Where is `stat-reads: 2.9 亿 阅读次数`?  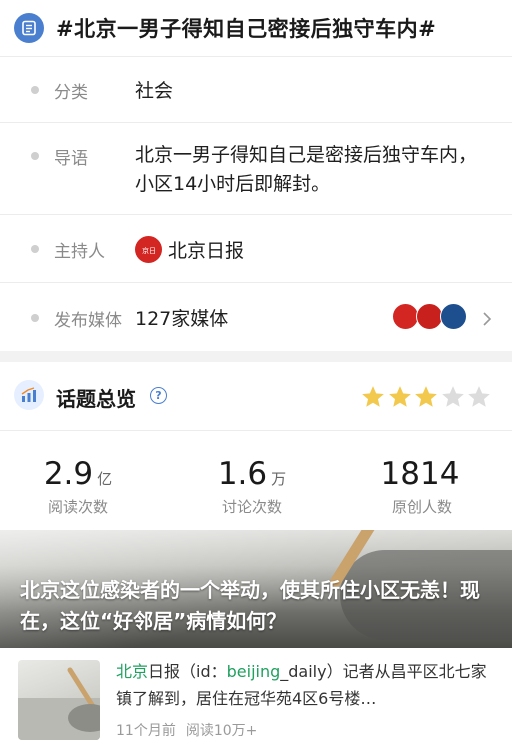
stat-reads: 2.9 亿 阅读次数 is located at coordinates (78, 486).